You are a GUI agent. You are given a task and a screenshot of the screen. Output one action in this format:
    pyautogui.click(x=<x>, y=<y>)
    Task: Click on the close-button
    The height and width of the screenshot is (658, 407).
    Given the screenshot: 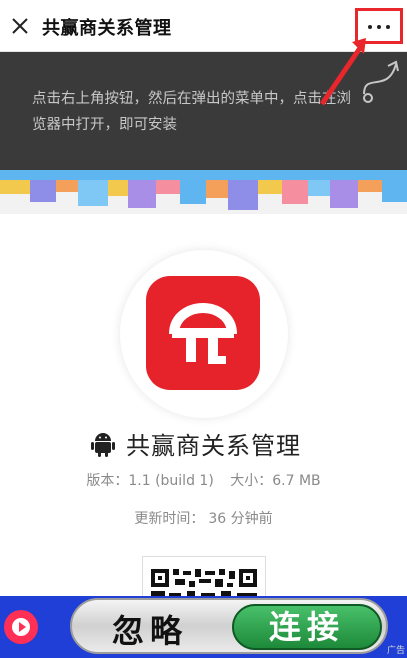 What is the action you would take?
    pyautogui.click(x=20, y=26)
    